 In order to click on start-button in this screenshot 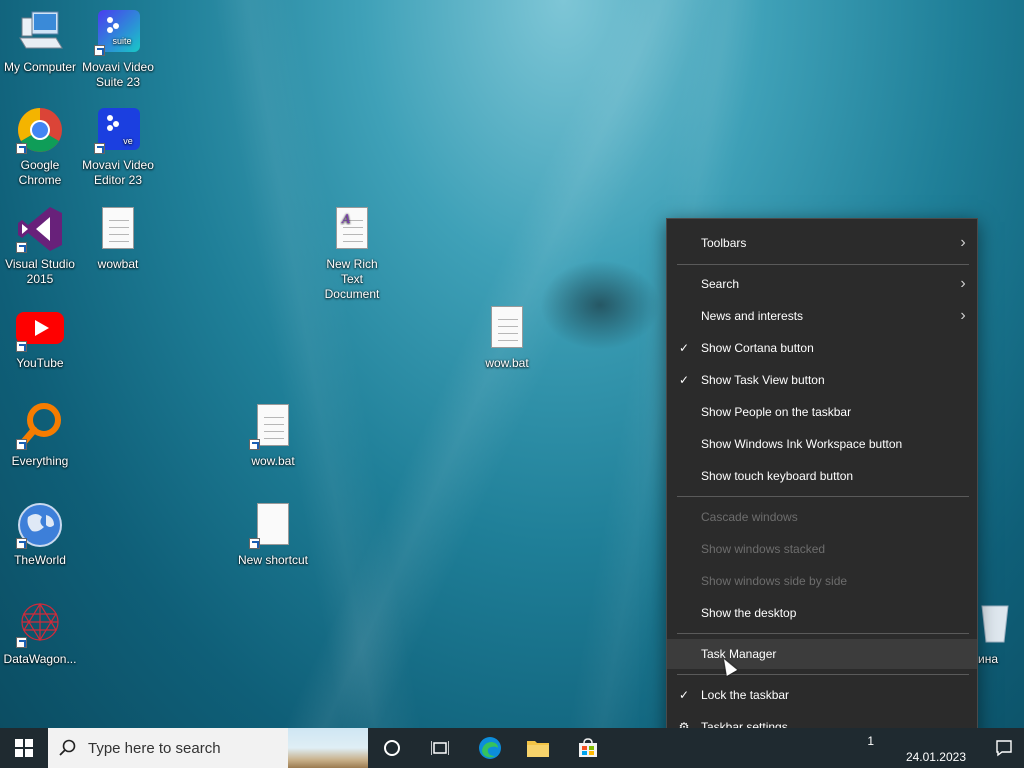, I will do `click(24, 748)`.